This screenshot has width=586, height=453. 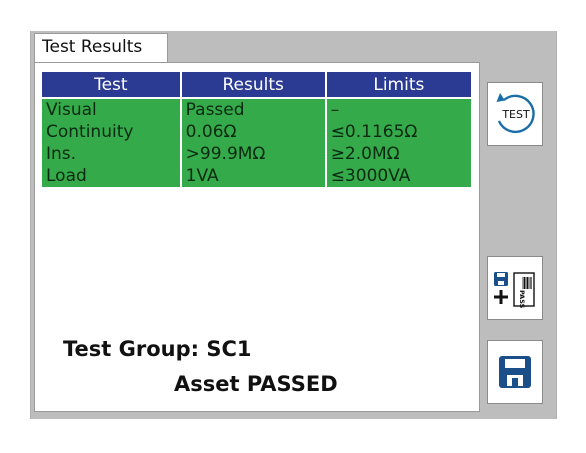 I want to click on table-row: Visual Passed –, so click(x=257, y=109).